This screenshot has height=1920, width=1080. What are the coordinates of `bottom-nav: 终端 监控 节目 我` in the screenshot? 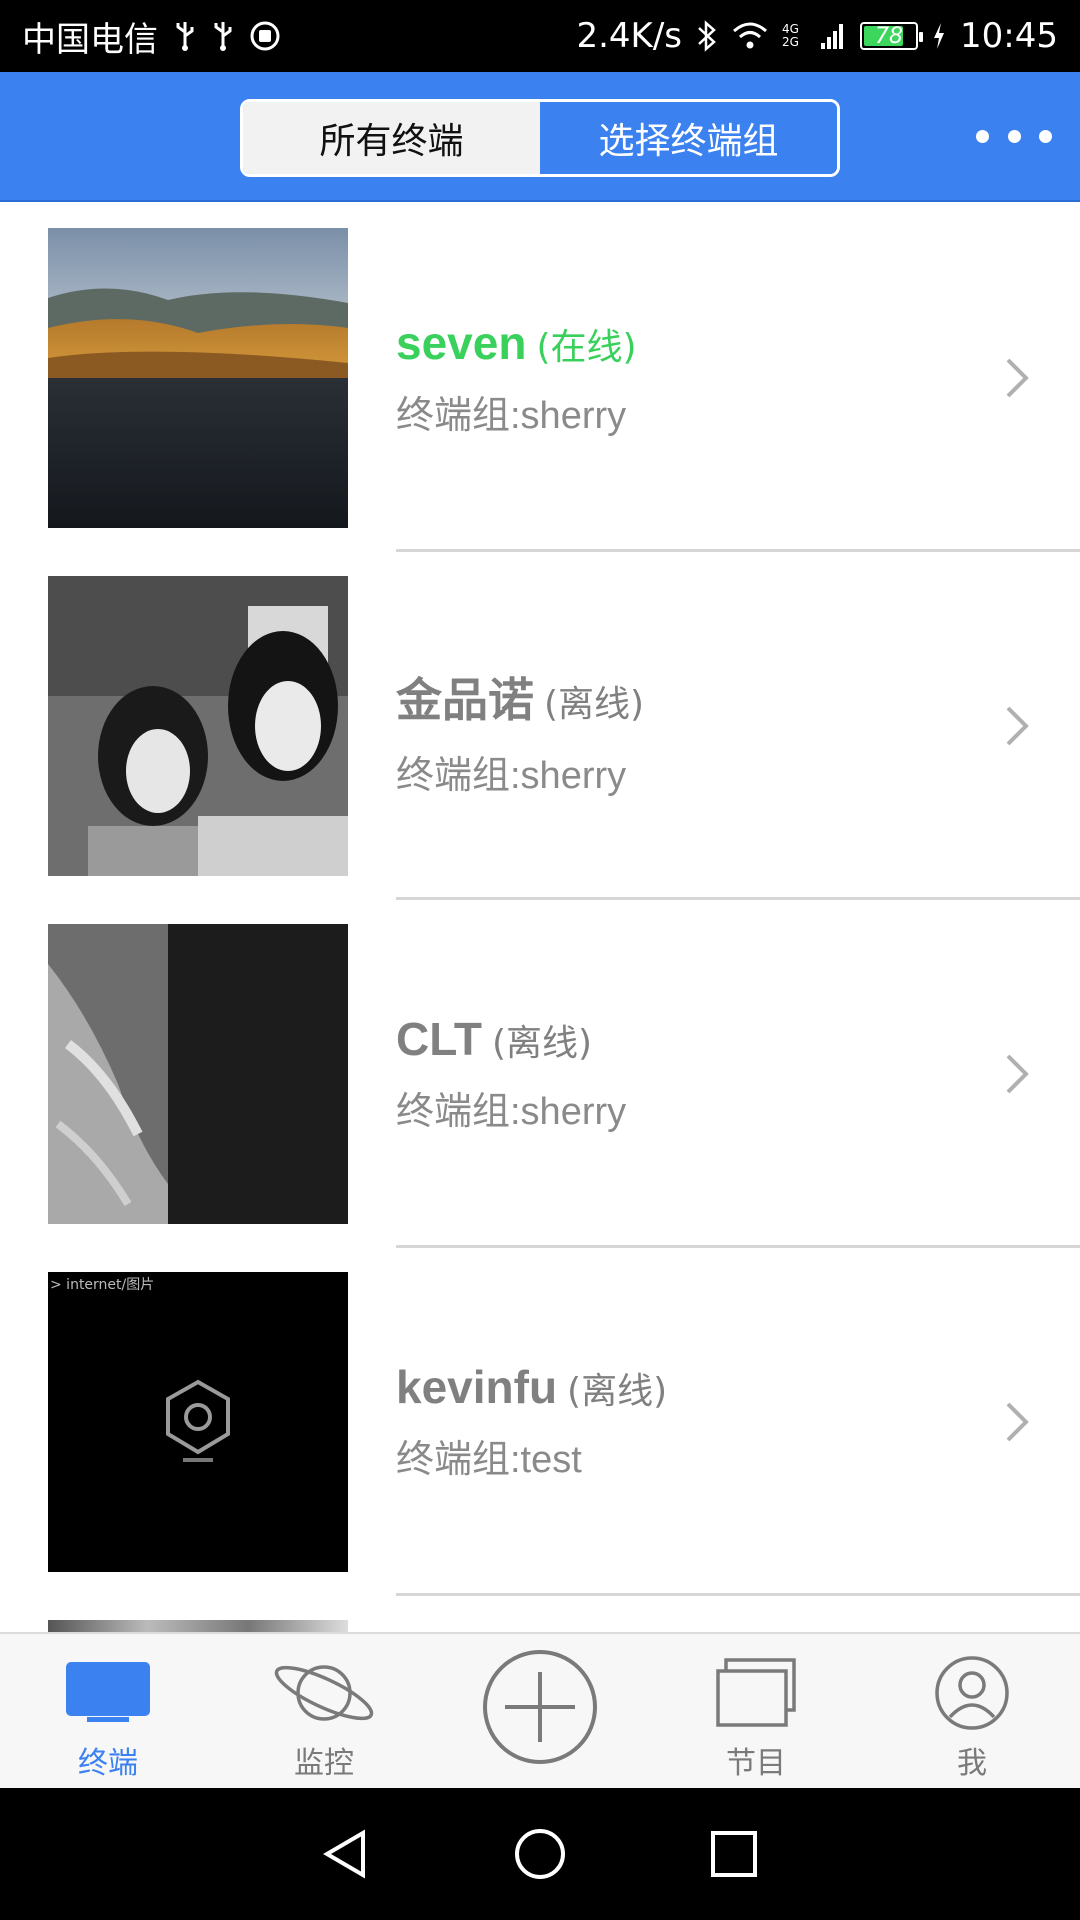 It's located at (540, 1710).